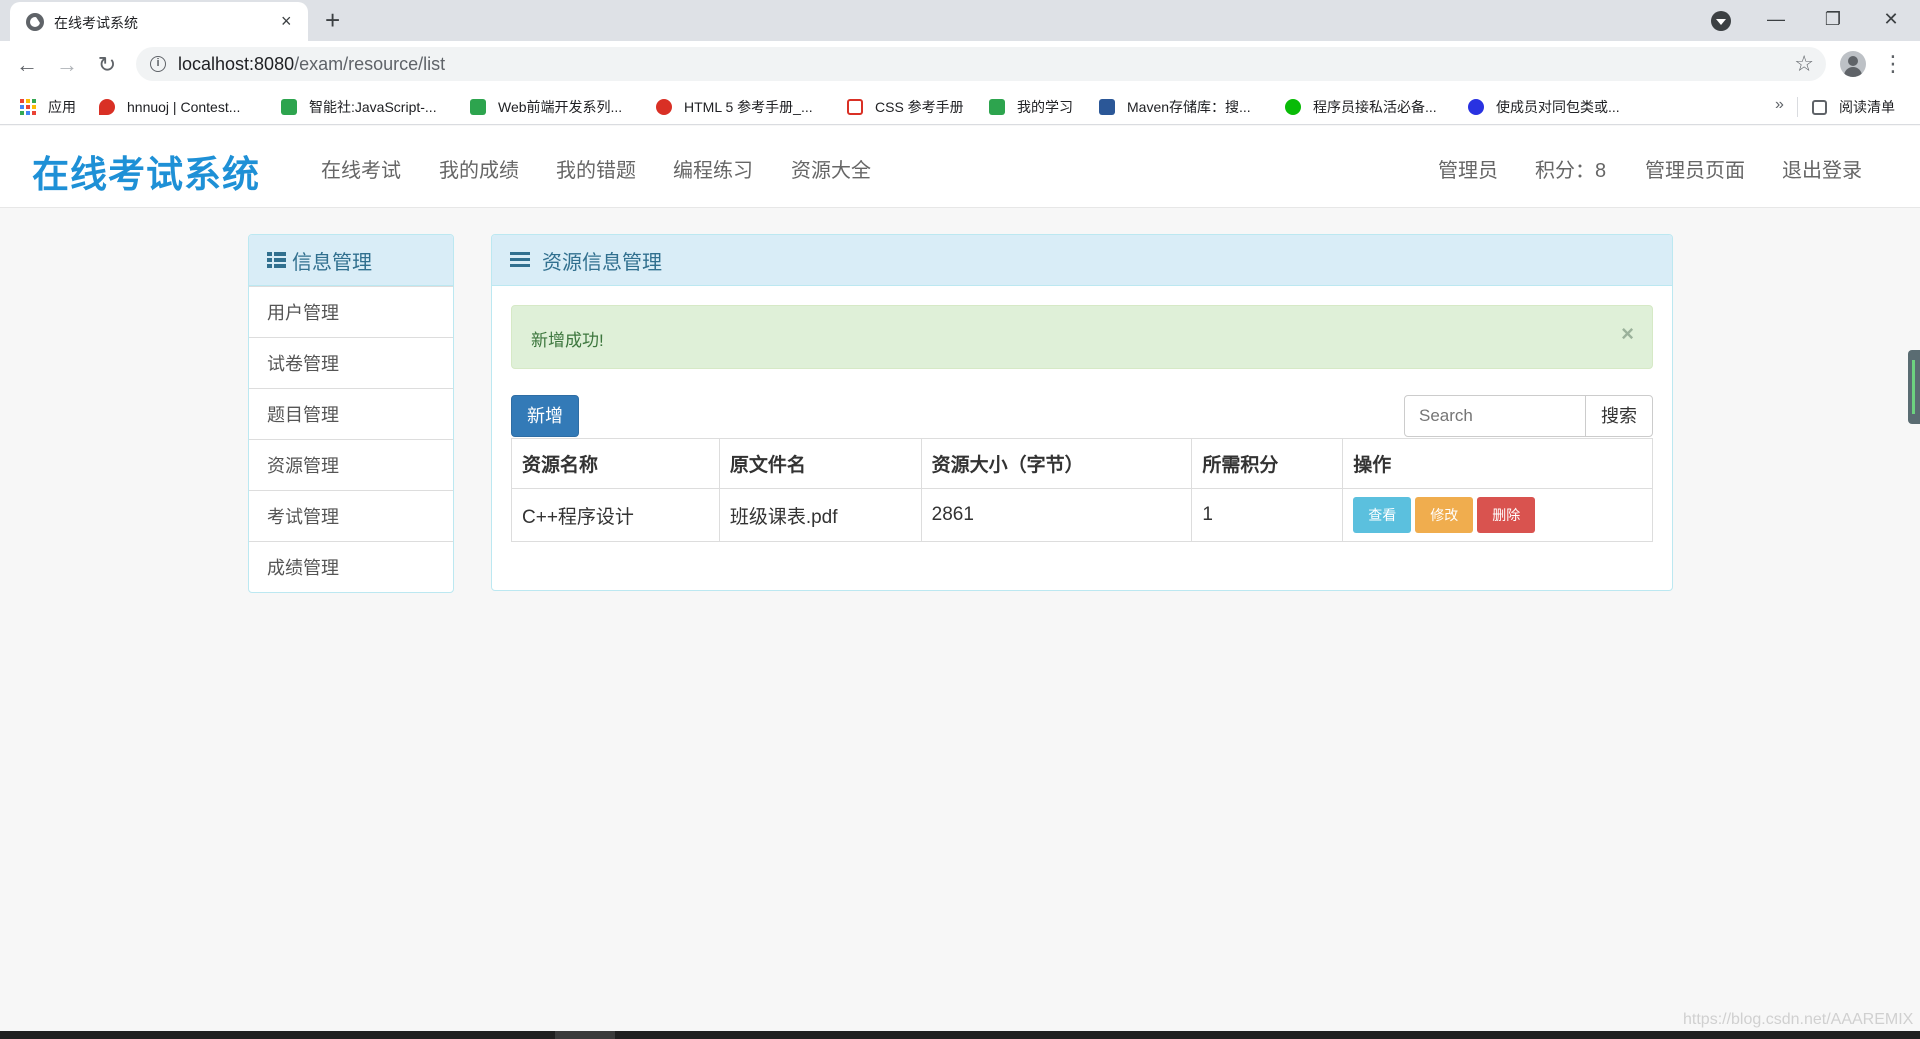 This screenshot has width=1920, height=1039. I want to click on alert-message: 新增成功!, so click(567, 340).